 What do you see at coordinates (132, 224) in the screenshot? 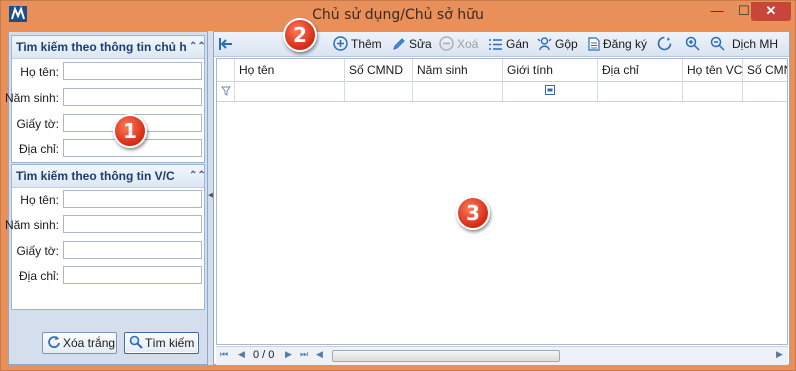
I see `vc-birthyear-input` at bounding box center [132, 224].